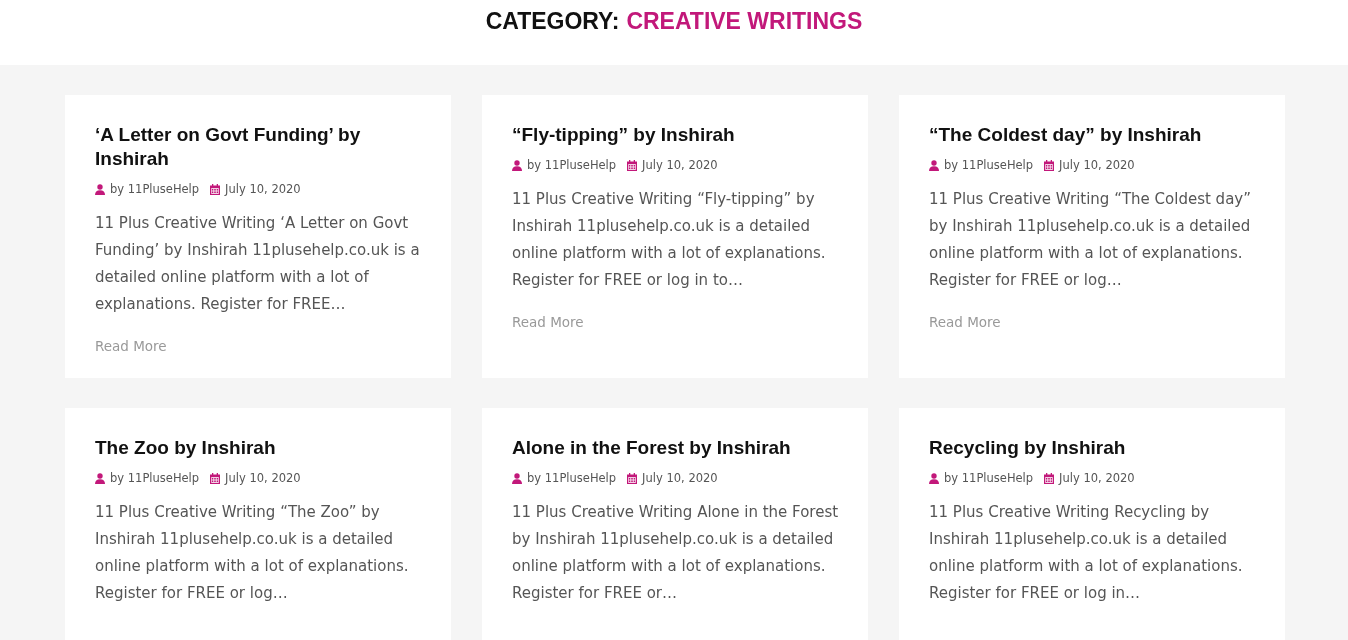 The image size is (1348, 640). Describe the element at coordinates (552, 21) in the screenshot. I see `category-label: CATEGORY:` at that location.